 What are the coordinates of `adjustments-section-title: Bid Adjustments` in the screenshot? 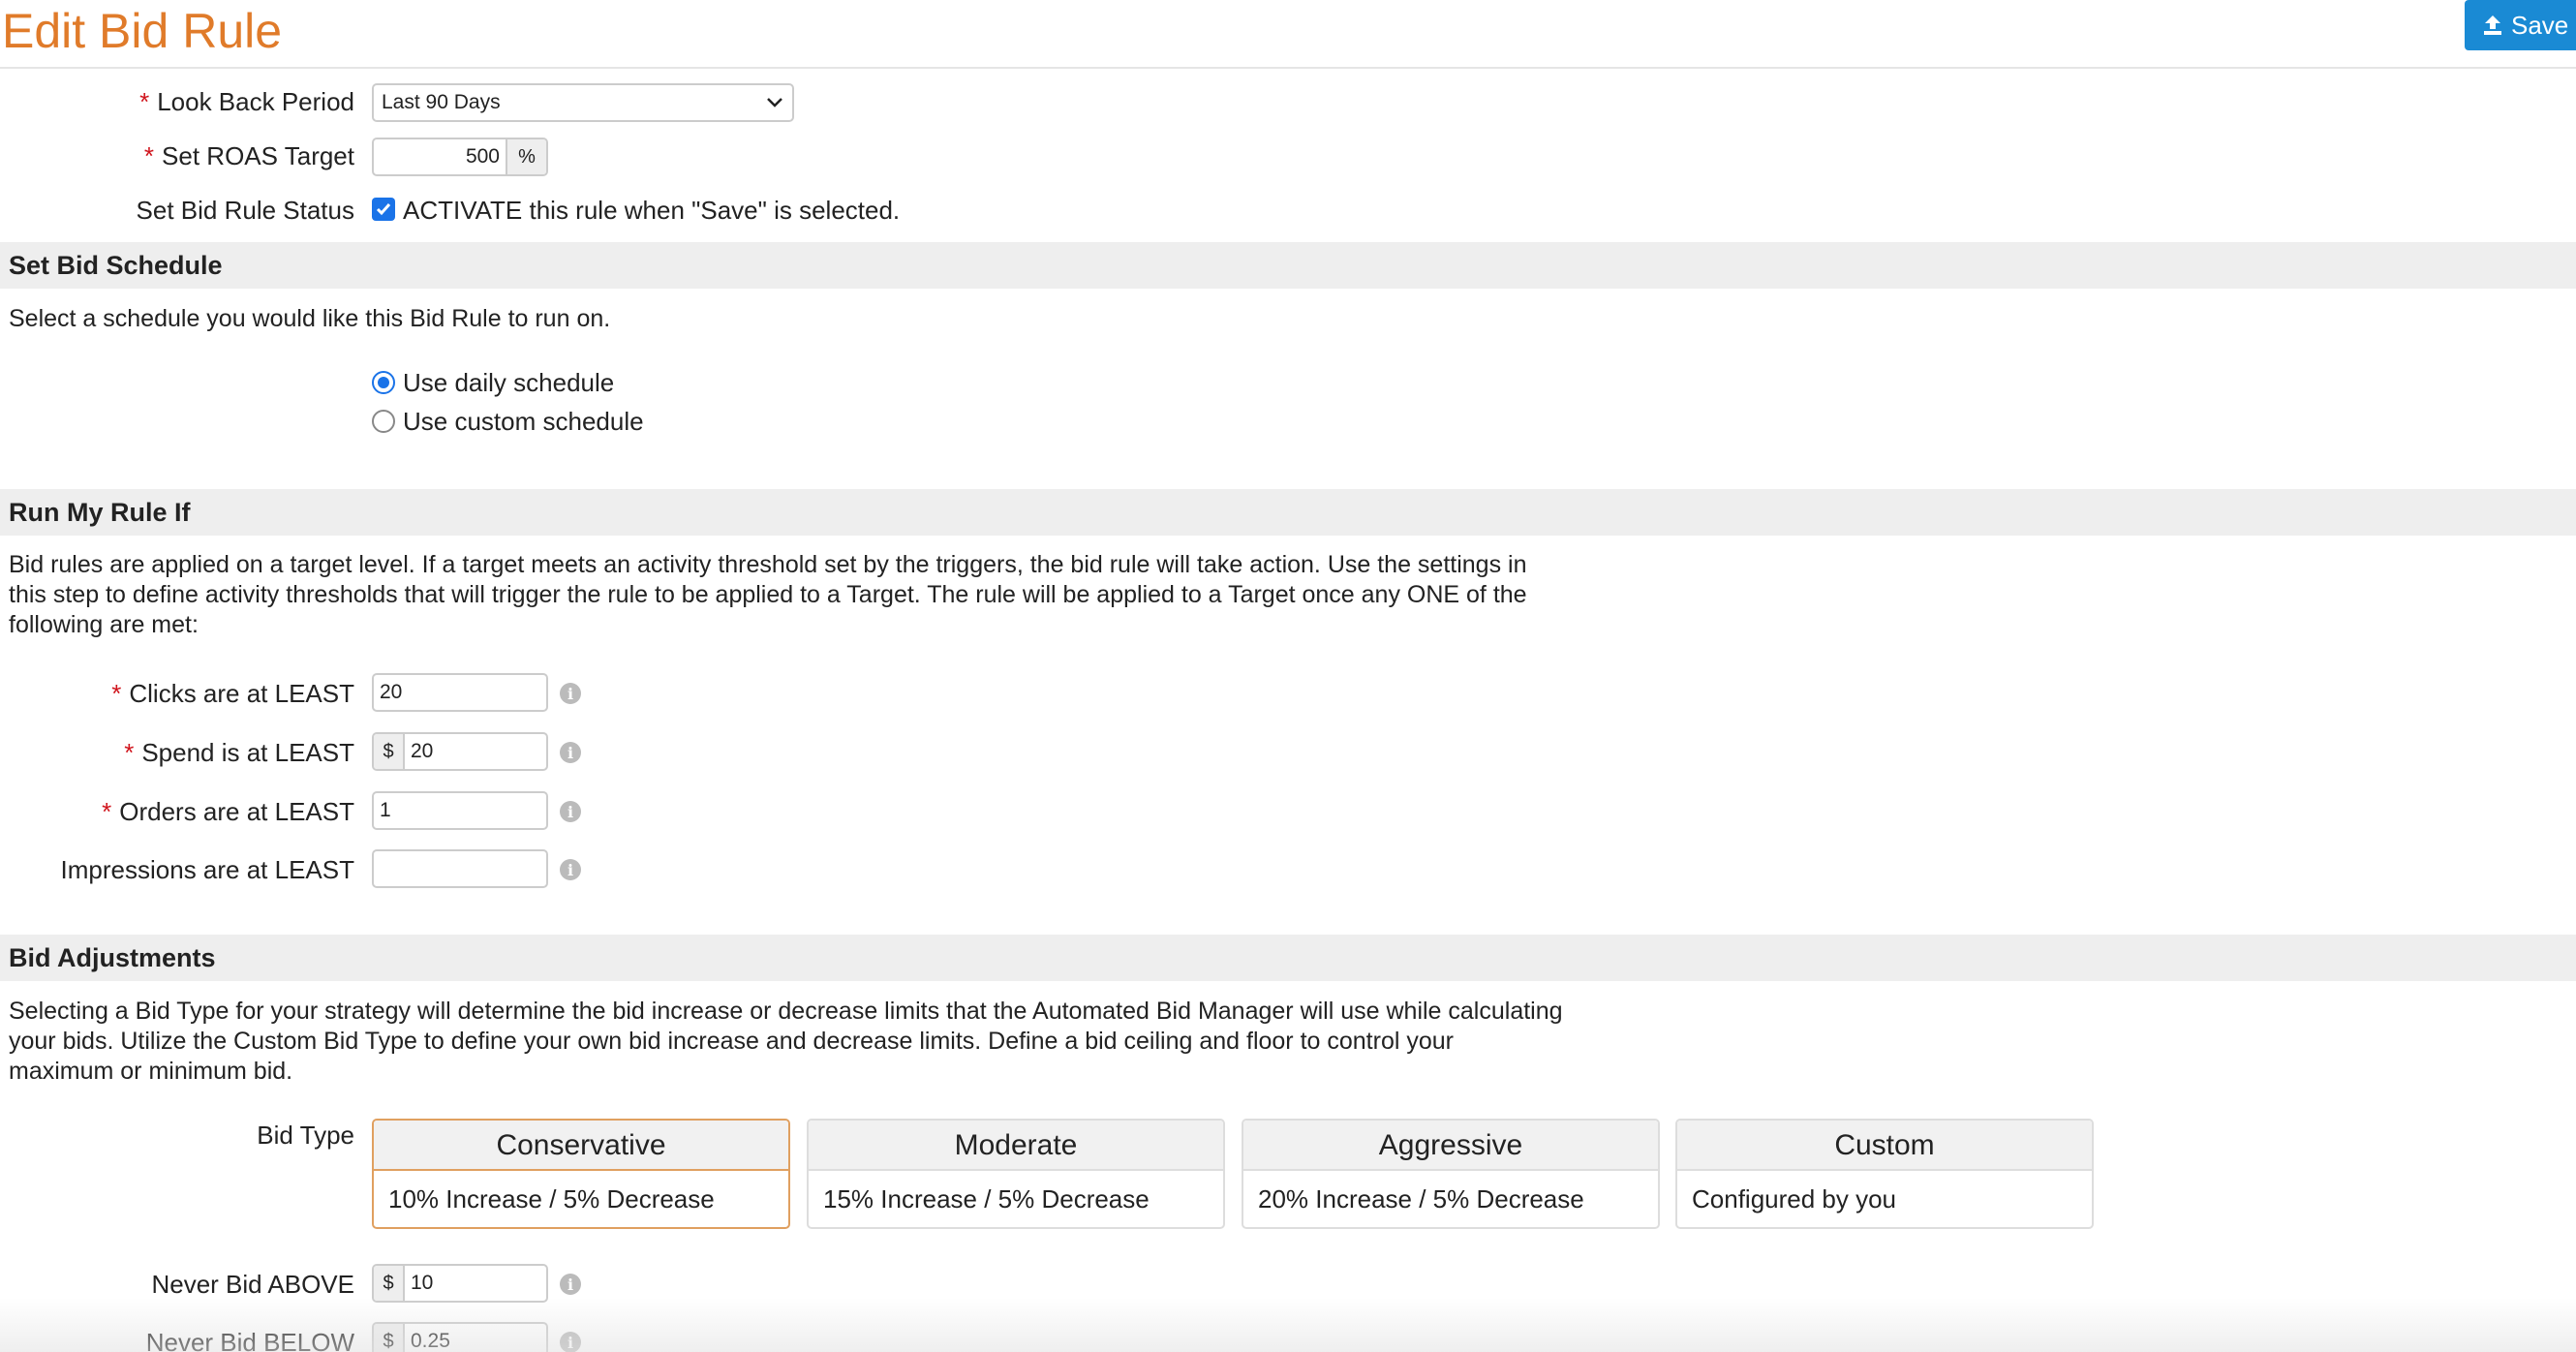 It's located at (112, 957).